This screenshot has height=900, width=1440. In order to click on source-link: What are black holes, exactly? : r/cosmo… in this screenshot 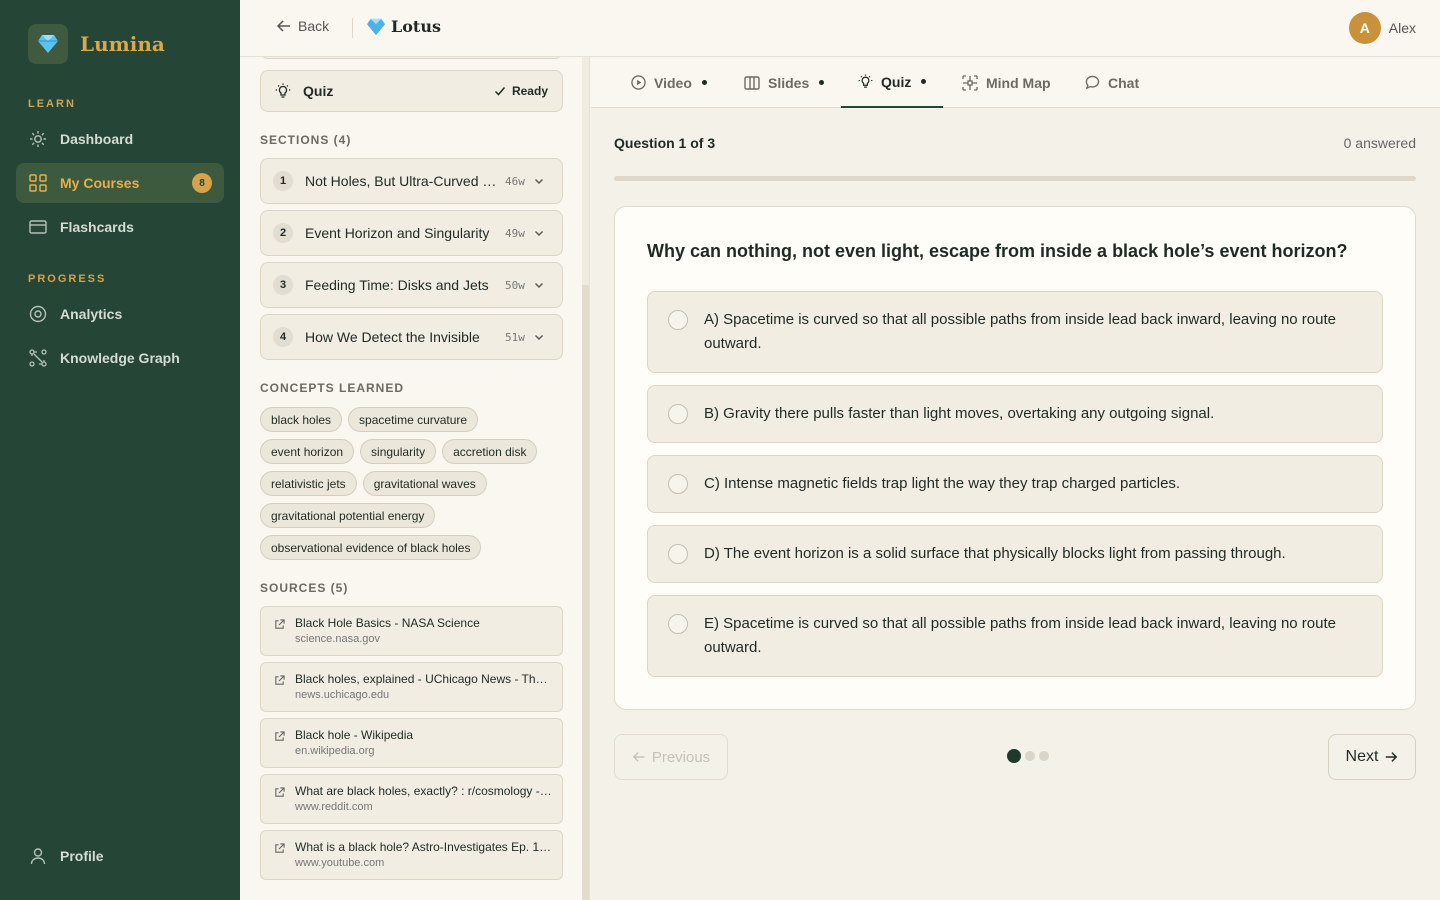, I will do `click(411, 799)`.